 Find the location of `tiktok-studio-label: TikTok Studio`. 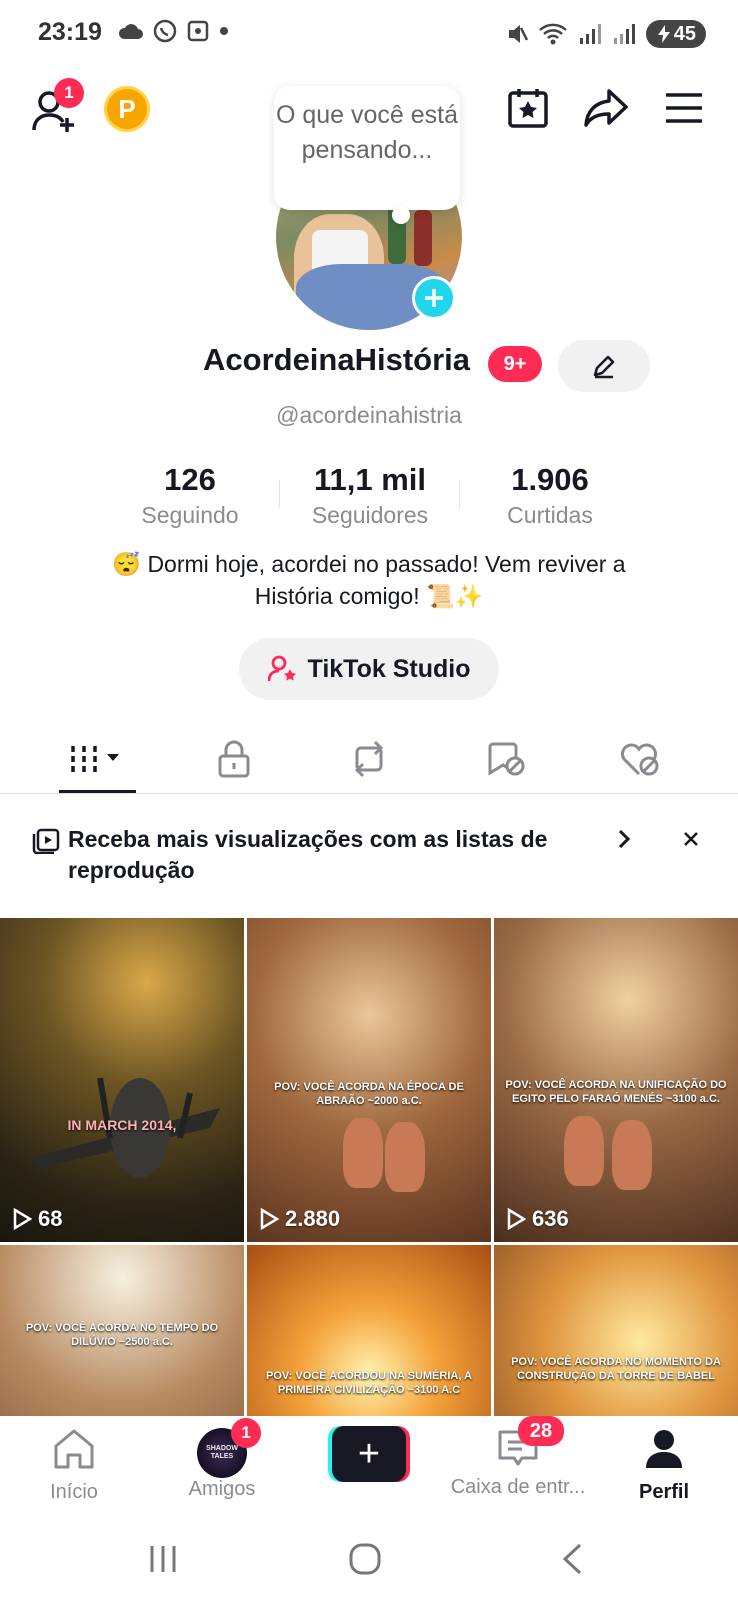

tiktok-studio-label: TikTok Studio is located at coordinates (389, 668).